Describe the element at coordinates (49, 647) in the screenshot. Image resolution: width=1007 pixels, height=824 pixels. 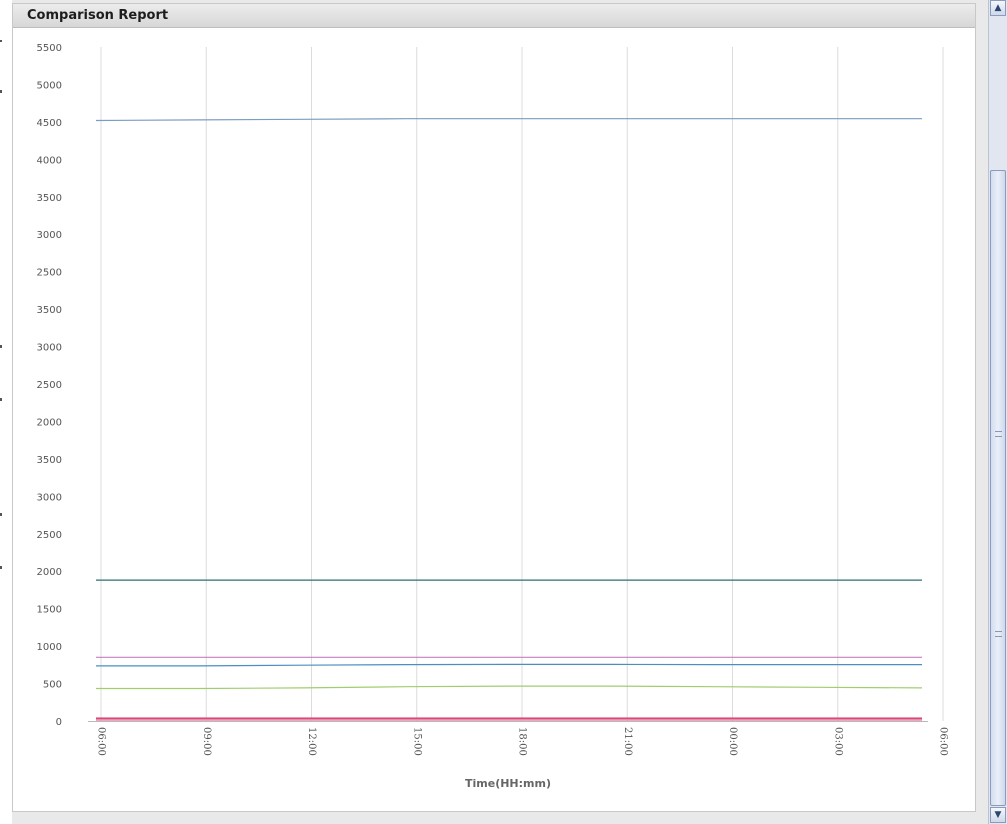
I see `y-tick-label: 1000` at that location.